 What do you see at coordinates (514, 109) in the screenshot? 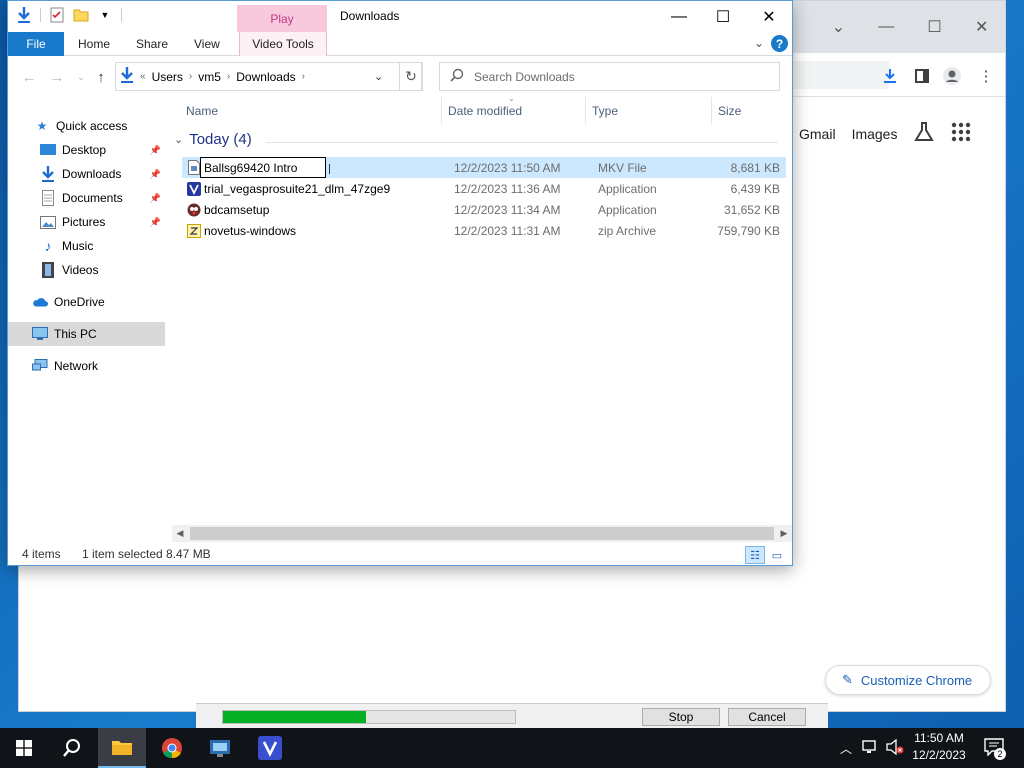
I see `column-header-date-modified: Date modified ⌄` at bounding box center [514, 109].